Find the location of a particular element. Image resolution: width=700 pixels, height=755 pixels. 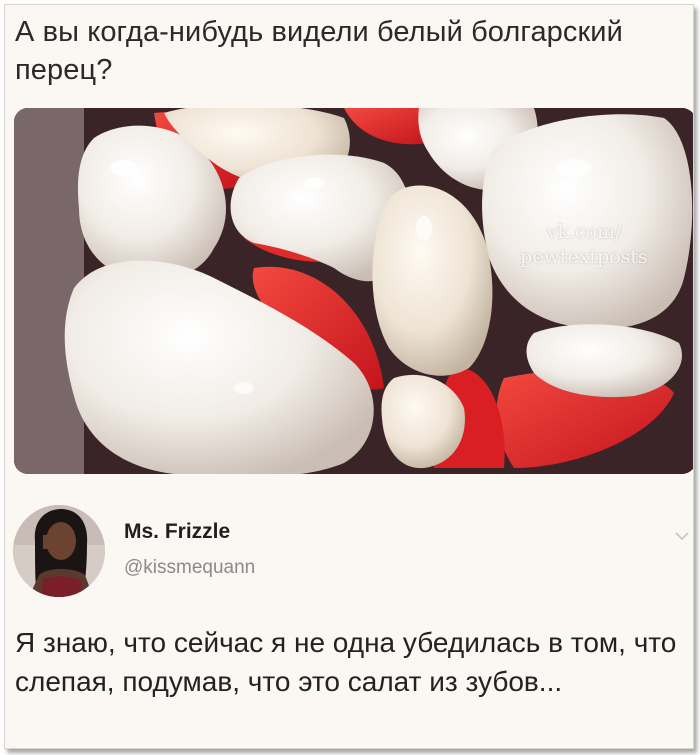

tweet-author-row: Ms. Frizzle @kissmequann is located at coordinates (353, 551).